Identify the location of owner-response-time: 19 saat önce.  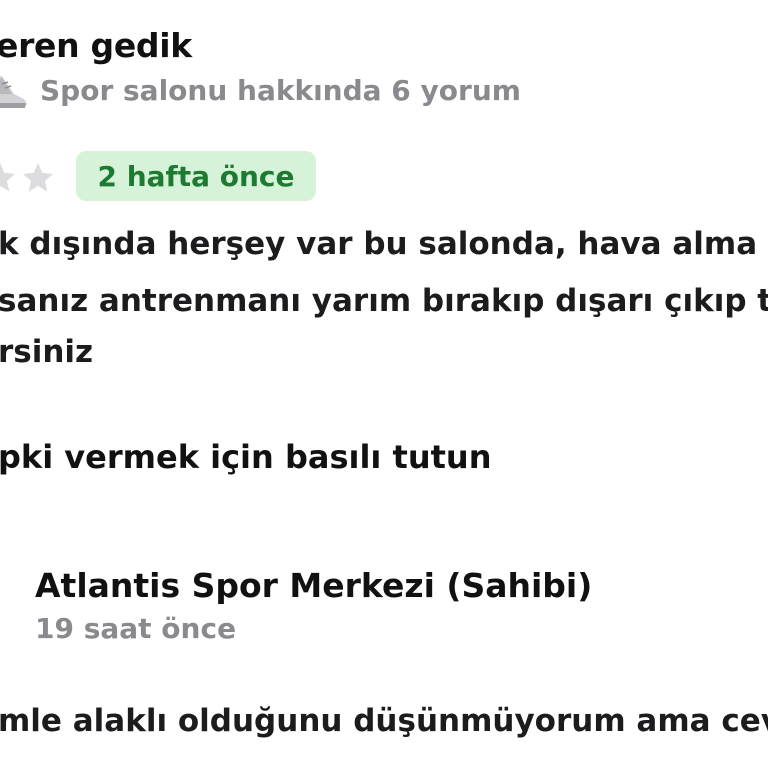
(136, 628).